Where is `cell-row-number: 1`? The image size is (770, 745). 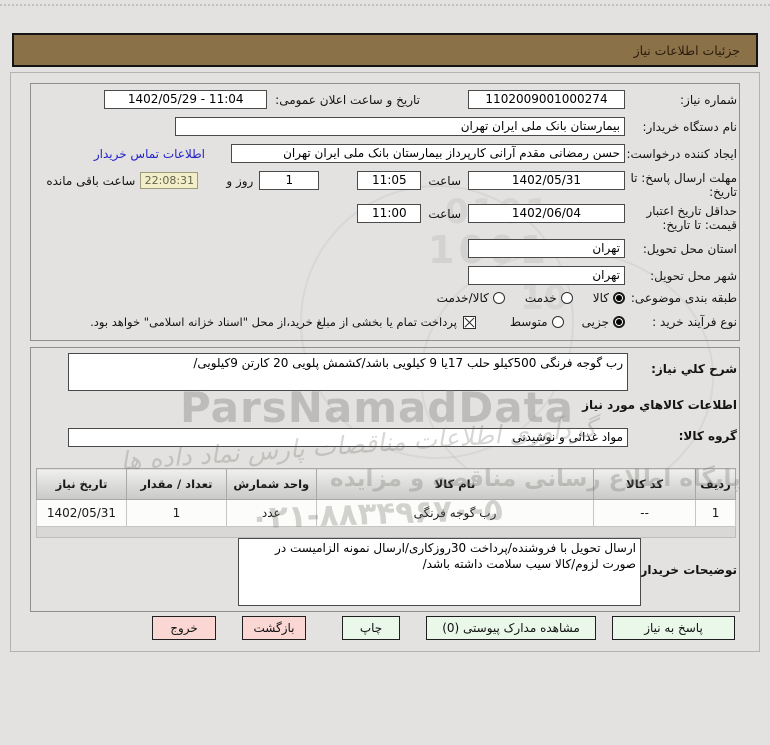
cell-row-number: 1 is located at coordinates (715, 513).